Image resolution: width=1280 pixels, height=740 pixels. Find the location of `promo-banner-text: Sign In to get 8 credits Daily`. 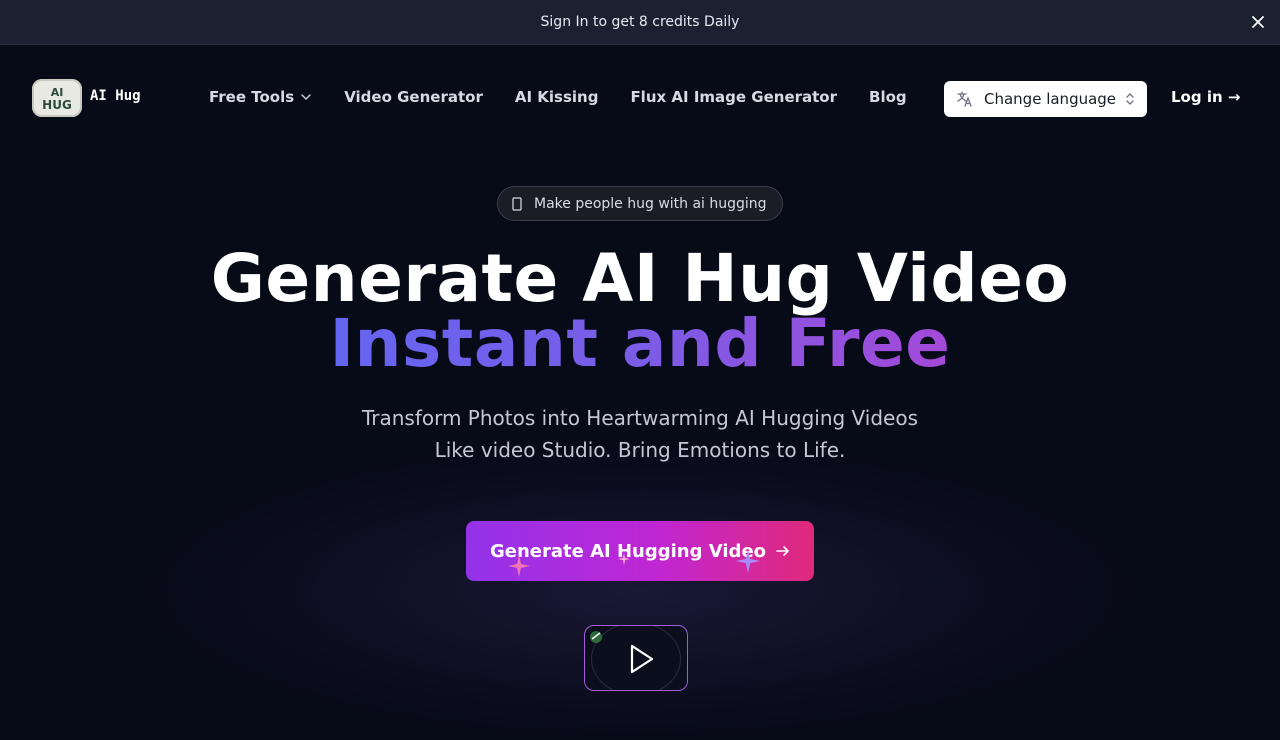

promo-banner-text: Sign In to get 8 credits Daily is located at coordinates (640, 22).